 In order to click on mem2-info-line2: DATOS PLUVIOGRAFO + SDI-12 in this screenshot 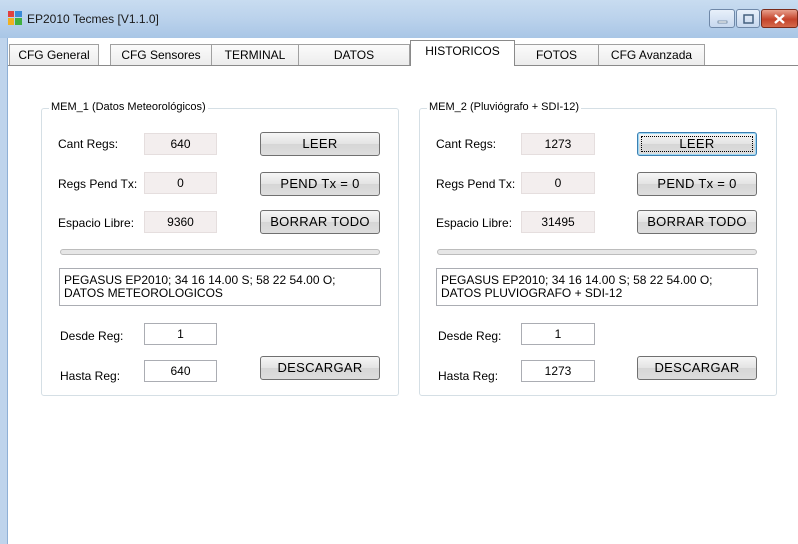, I will do `click(532, 293)`.